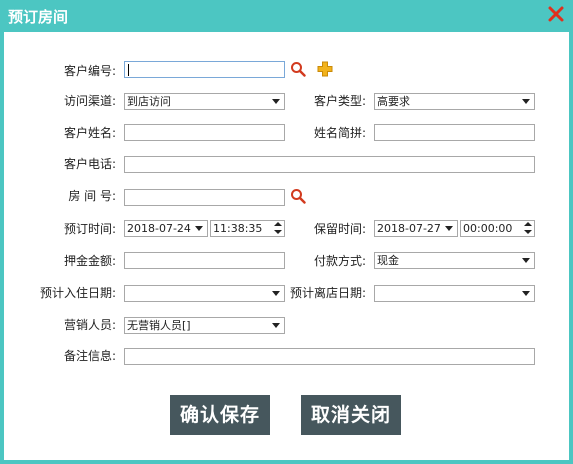 Image resolution: width=573 pixels, height=464 pixels. Describe the element at coordinates (204, 132) in the screenshot. I see `customer-name-input` at that location.